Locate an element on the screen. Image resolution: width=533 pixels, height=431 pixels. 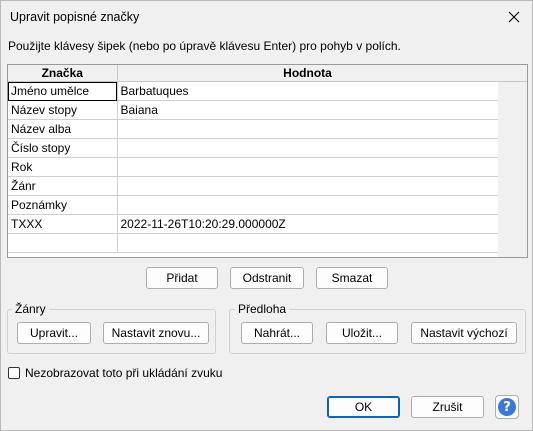
cancel-button: Zrušit is located at coordinates (447, 407).